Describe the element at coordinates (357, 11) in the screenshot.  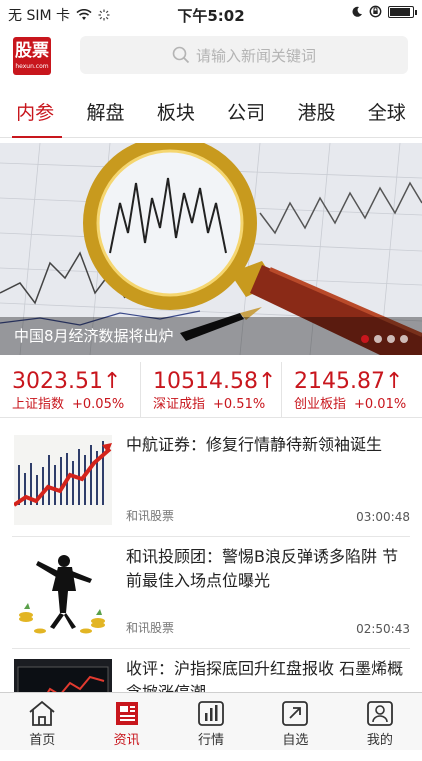
I see `moon-icon` at that location.